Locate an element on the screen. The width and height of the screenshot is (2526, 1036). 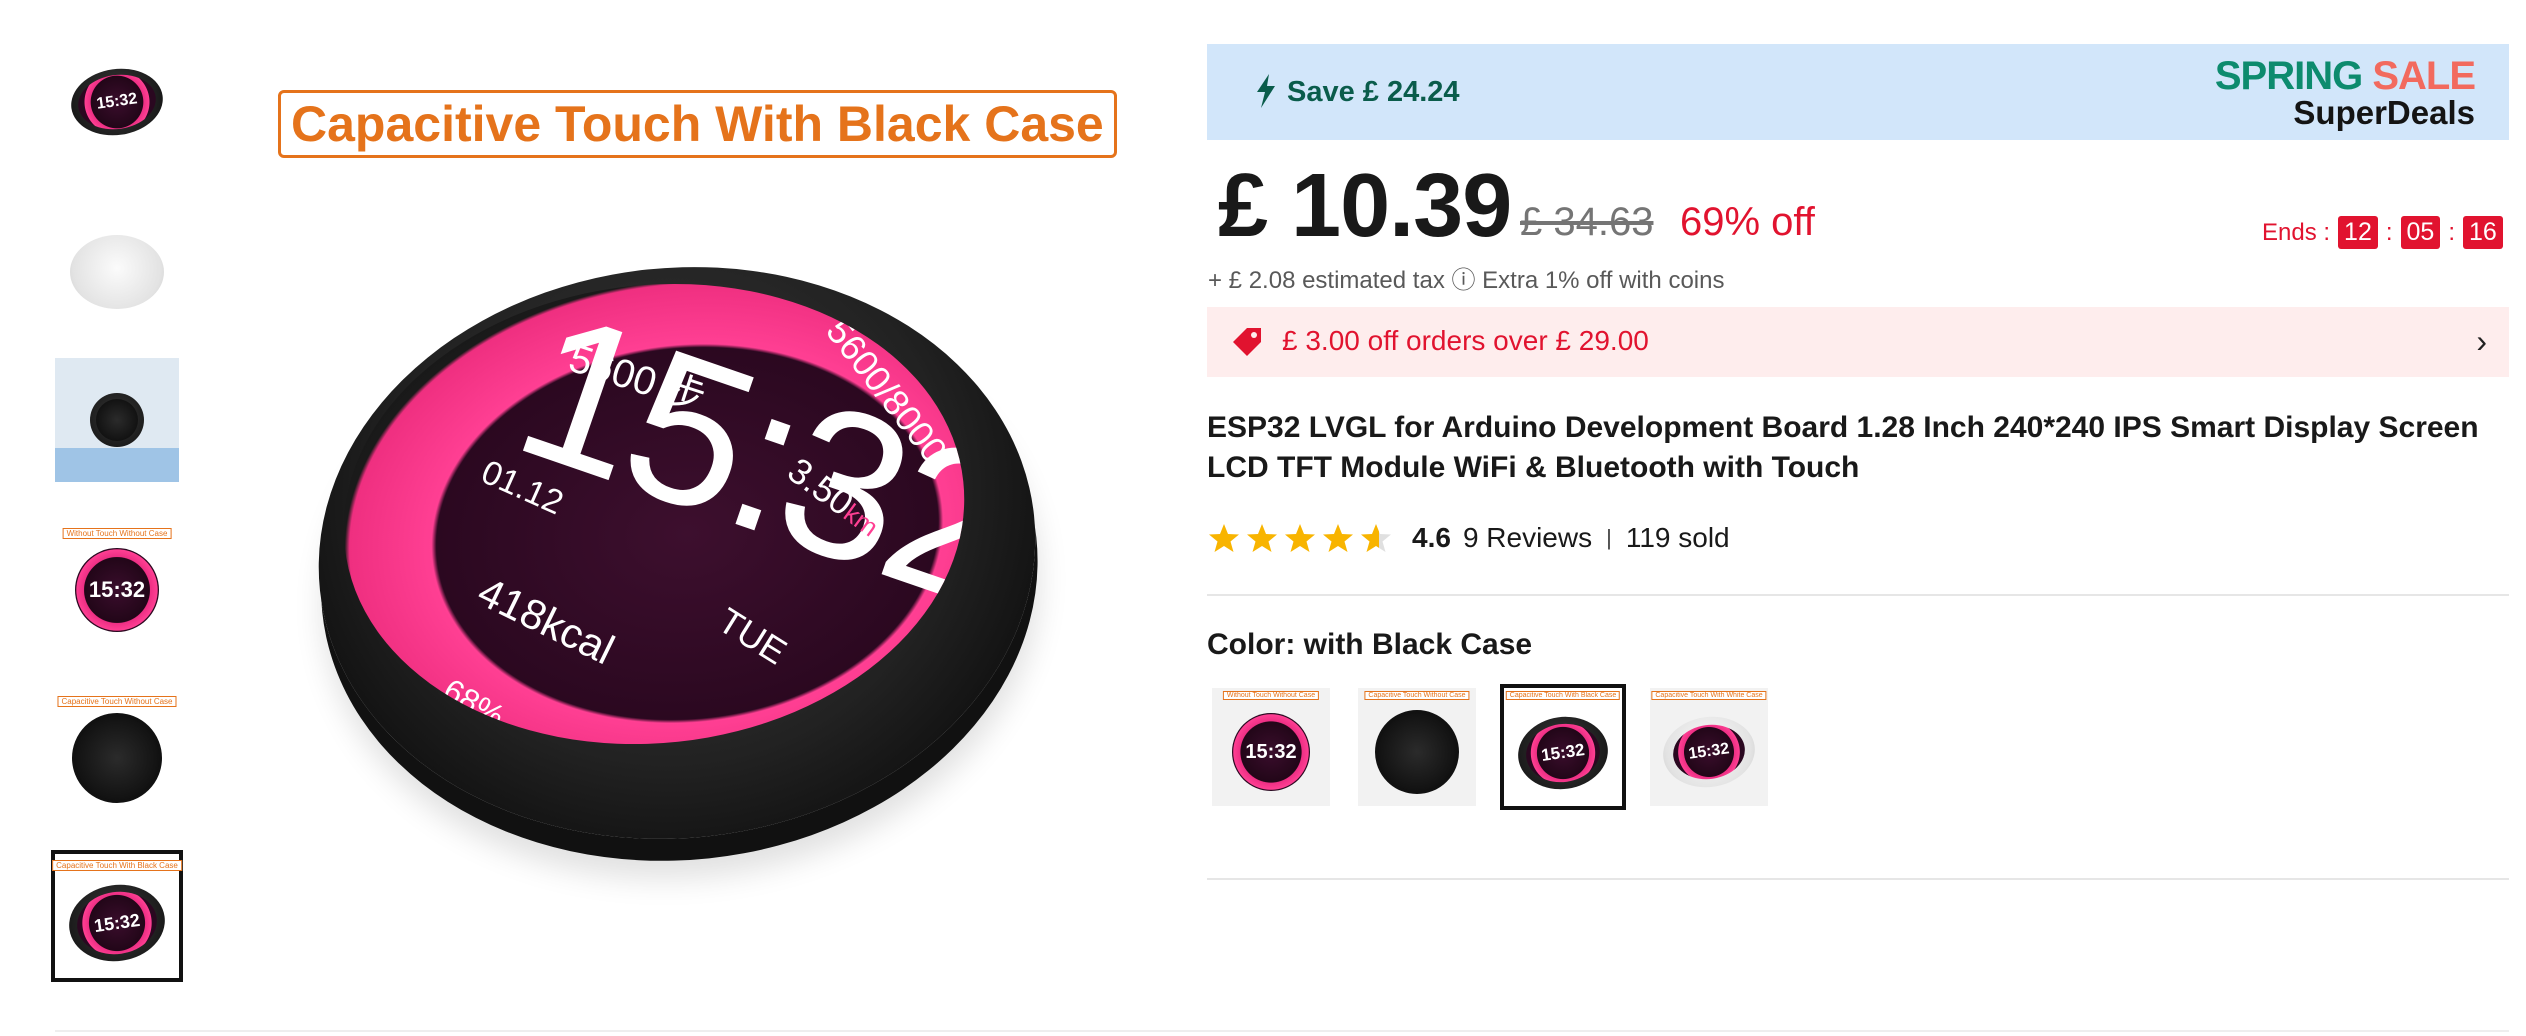
color-label: Color: with Black Case is located at coordinates (1370, 644).